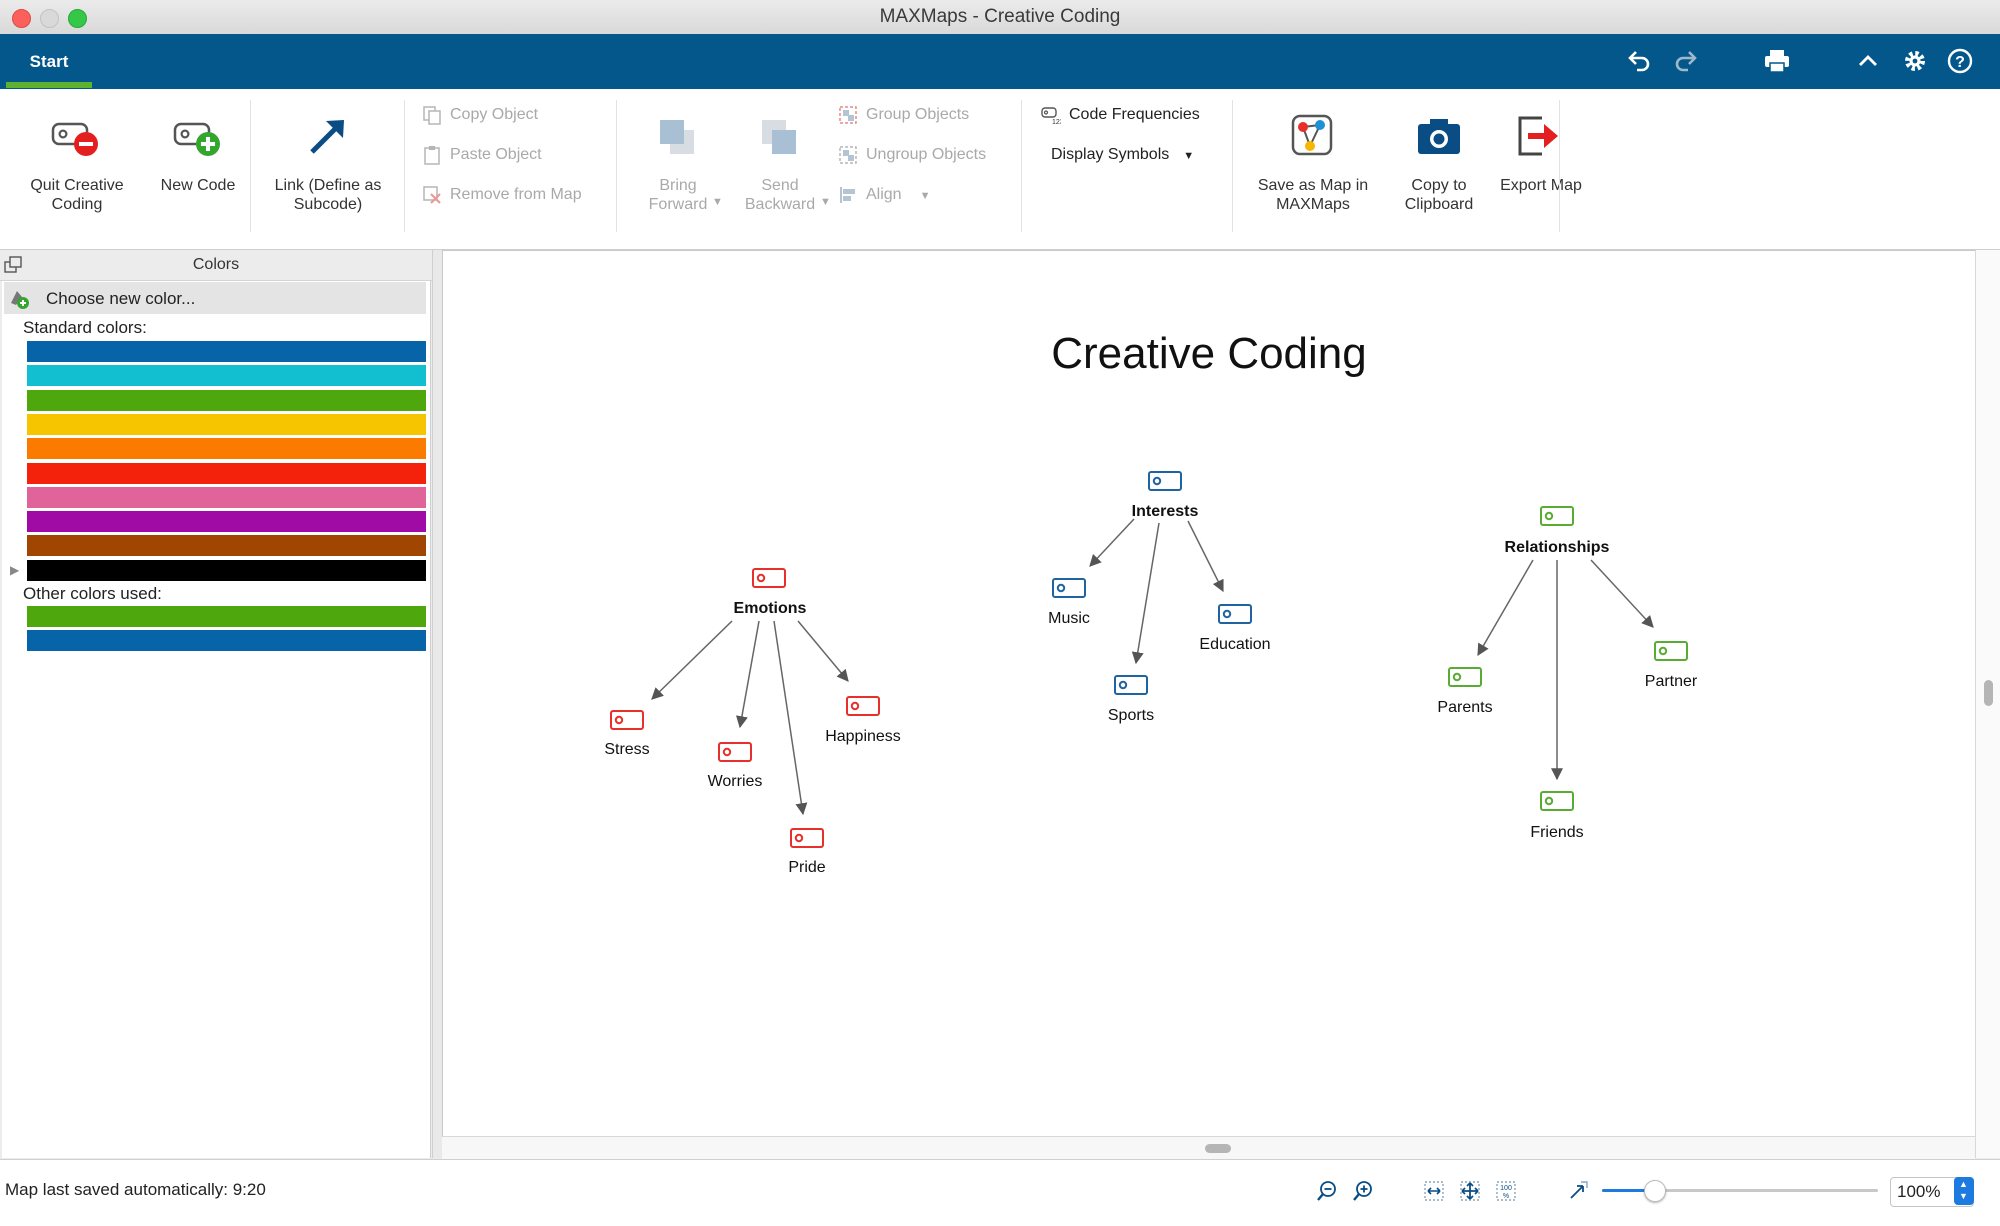 This screenshot has width=2000, height=1226. I want to click on window-titlebar: MAXMaps - Creative Coding, so click(1000, 17).